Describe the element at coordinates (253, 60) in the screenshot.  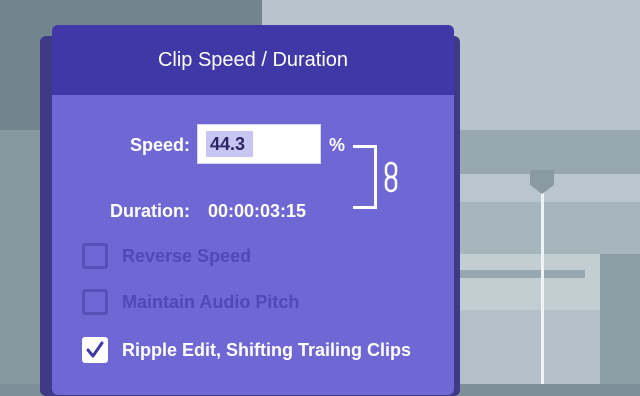
I see `dialog-title: Clip Speed / Duration` at that location.